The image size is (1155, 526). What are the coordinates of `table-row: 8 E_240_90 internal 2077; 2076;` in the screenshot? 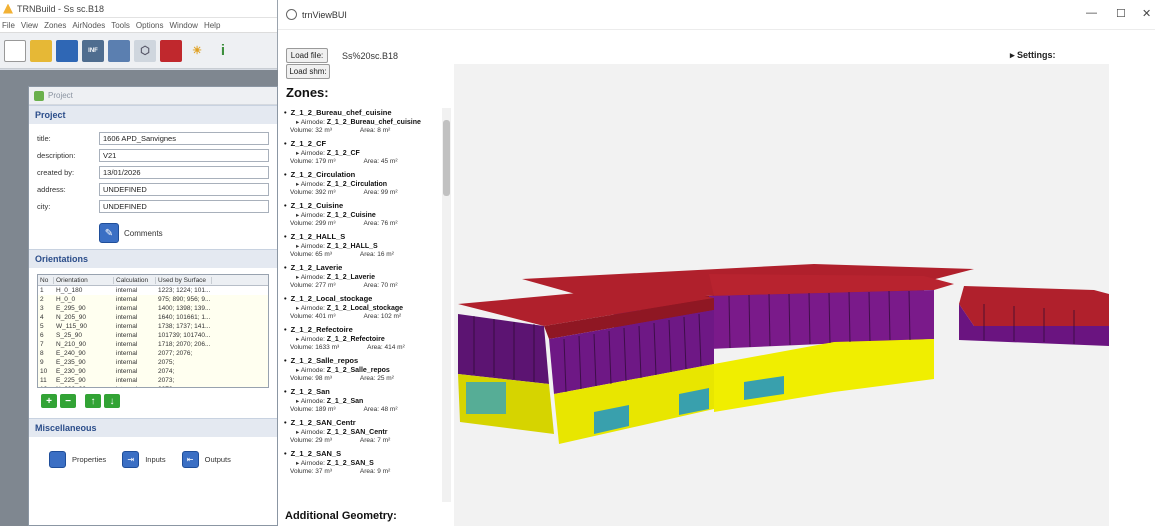 It's located at (153, 353).